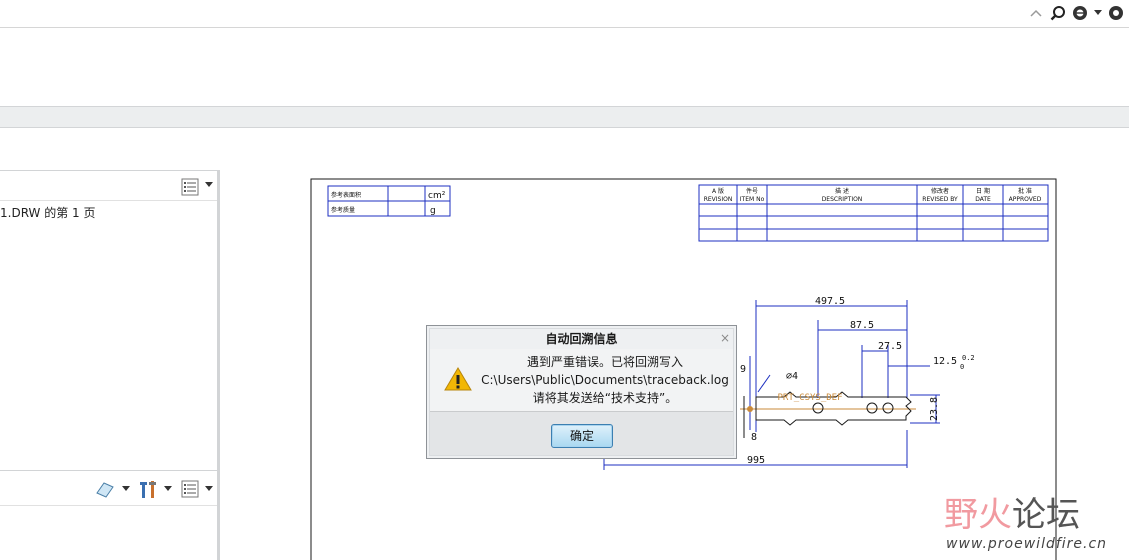 This screenshot has width=1129, height=560. Describe the element at coordinates (1058, 13) in the screenshot. I see `search-icon` at that location.